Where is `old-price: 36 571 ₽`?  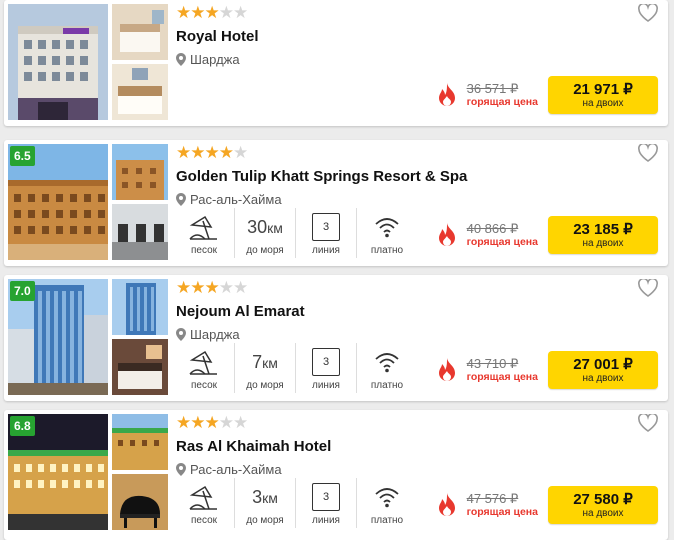
old-price: 36 571 ₽ is located at coordinates (492, 88).